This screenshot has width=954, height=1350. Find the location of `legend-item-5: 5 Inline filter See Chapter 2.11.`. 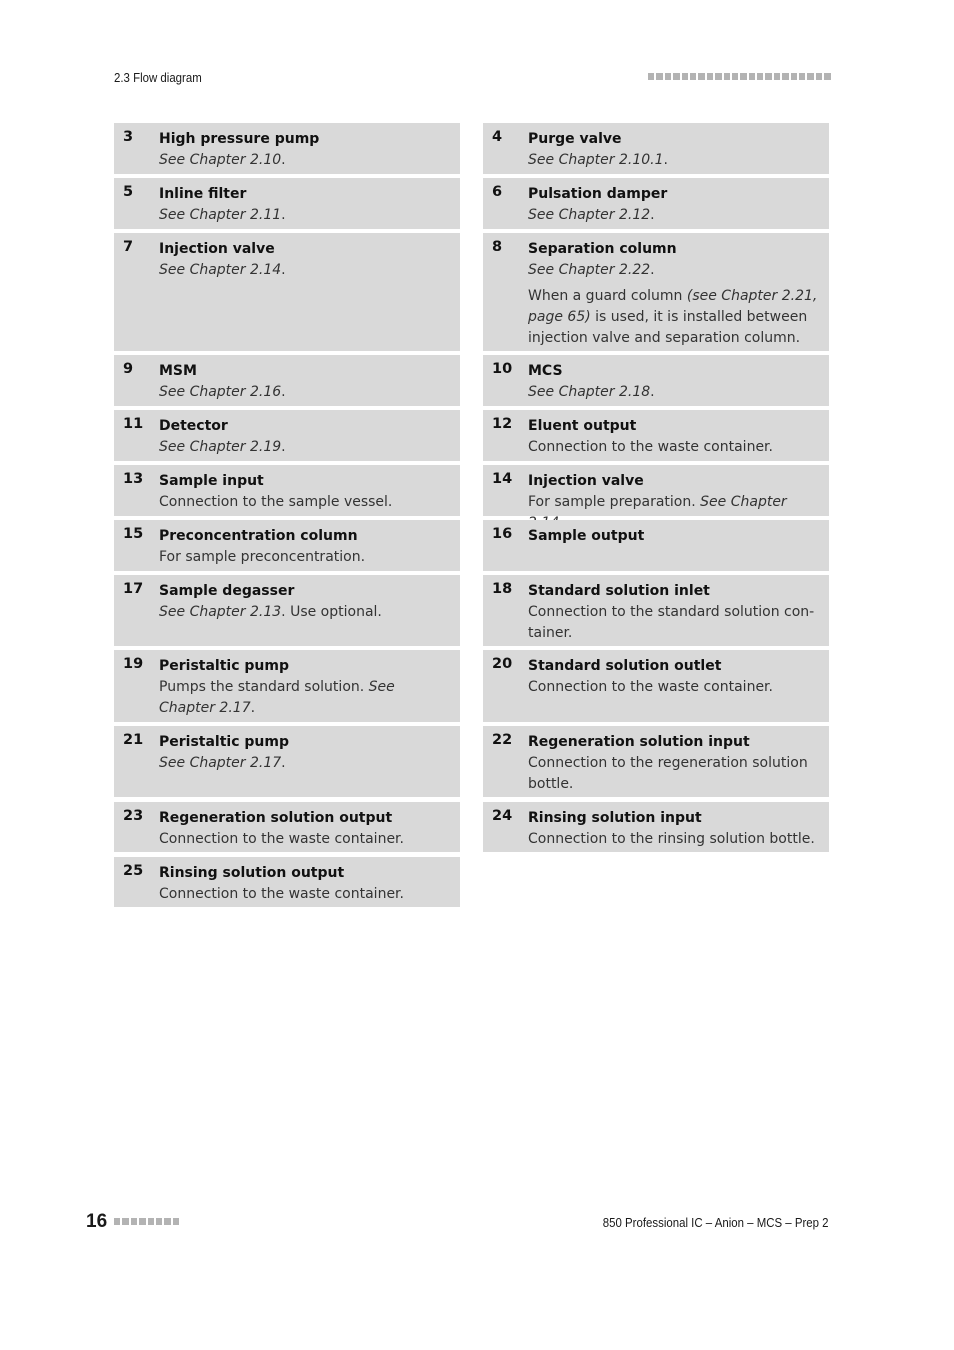

legend-item-5: 5 Inline filter See Chapter 2.11. is located at coordinates (287, 203).